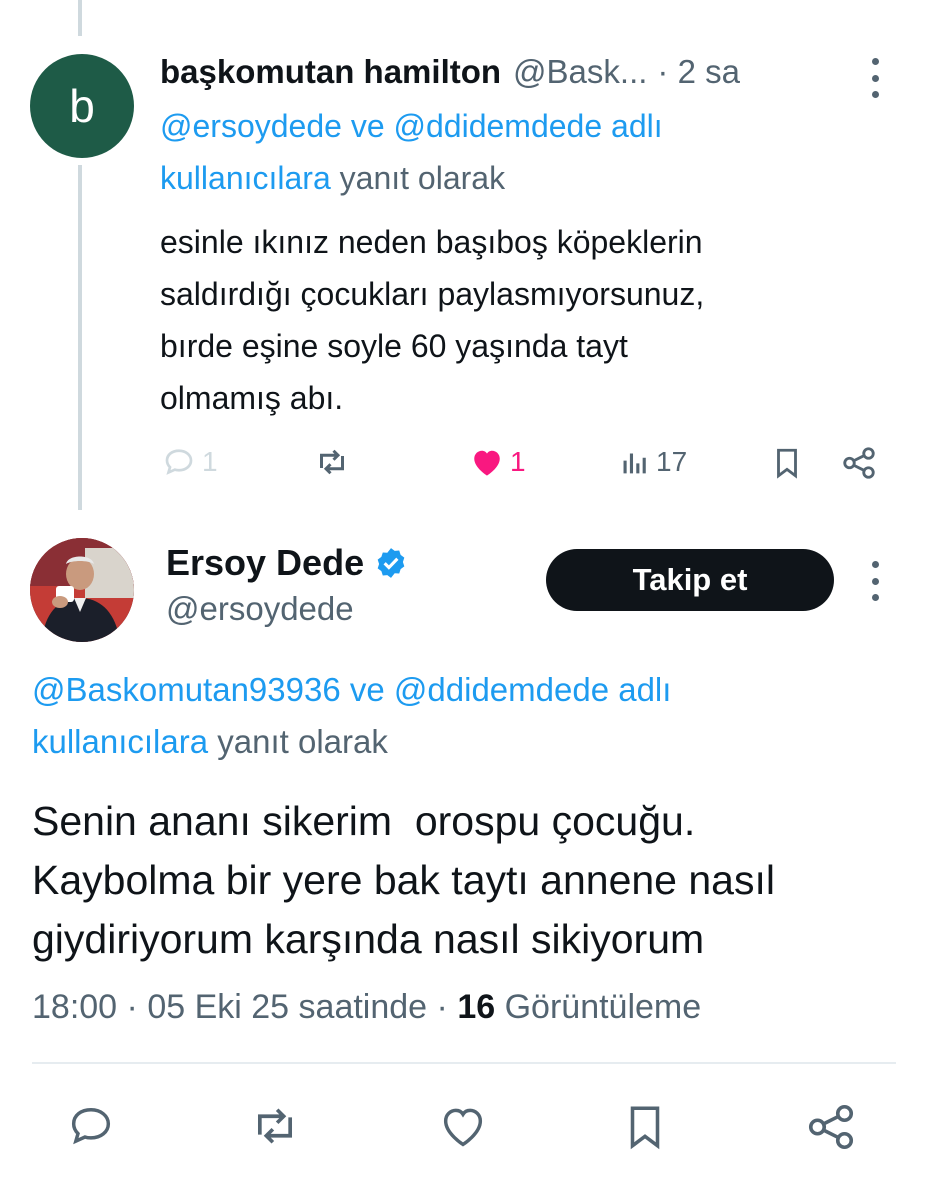 The width and height of the screenshot is (927, 1200). Describe the element at coordinates (368, 939) in the screenshot. I see `tweet-text-line: giydiriyorum karşında nasıl sikiyorum` at that location.